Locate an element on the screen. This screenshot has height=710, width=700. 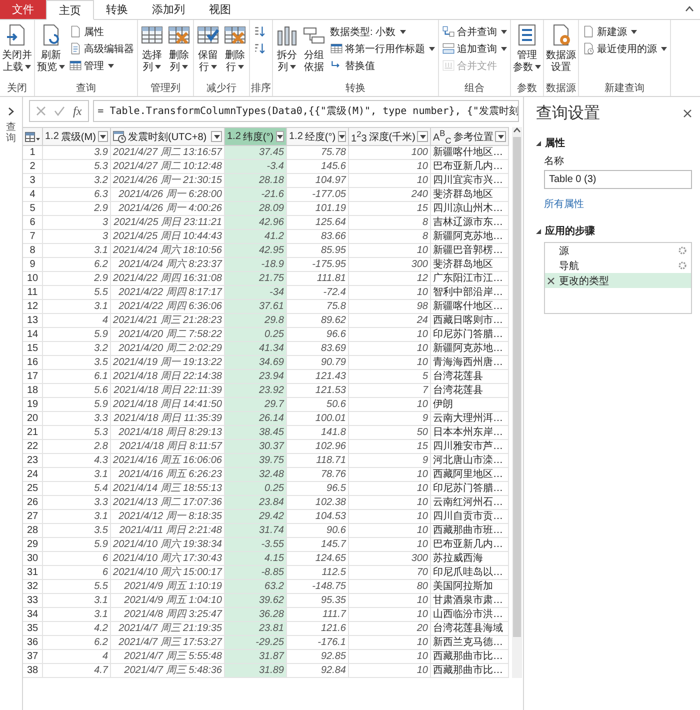
ribbon-tab: 视图 is located at coordinates (220, 9).